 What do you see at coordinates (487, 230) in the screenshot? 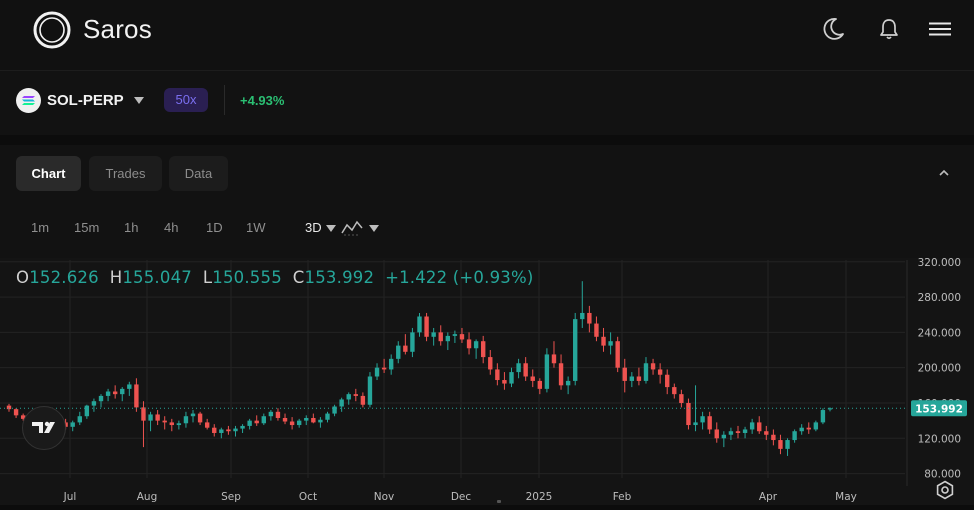
I see `interval-toolbar: 1m 15m 1h 4h 1D 1W 3D` at bounding box center [487, 230].